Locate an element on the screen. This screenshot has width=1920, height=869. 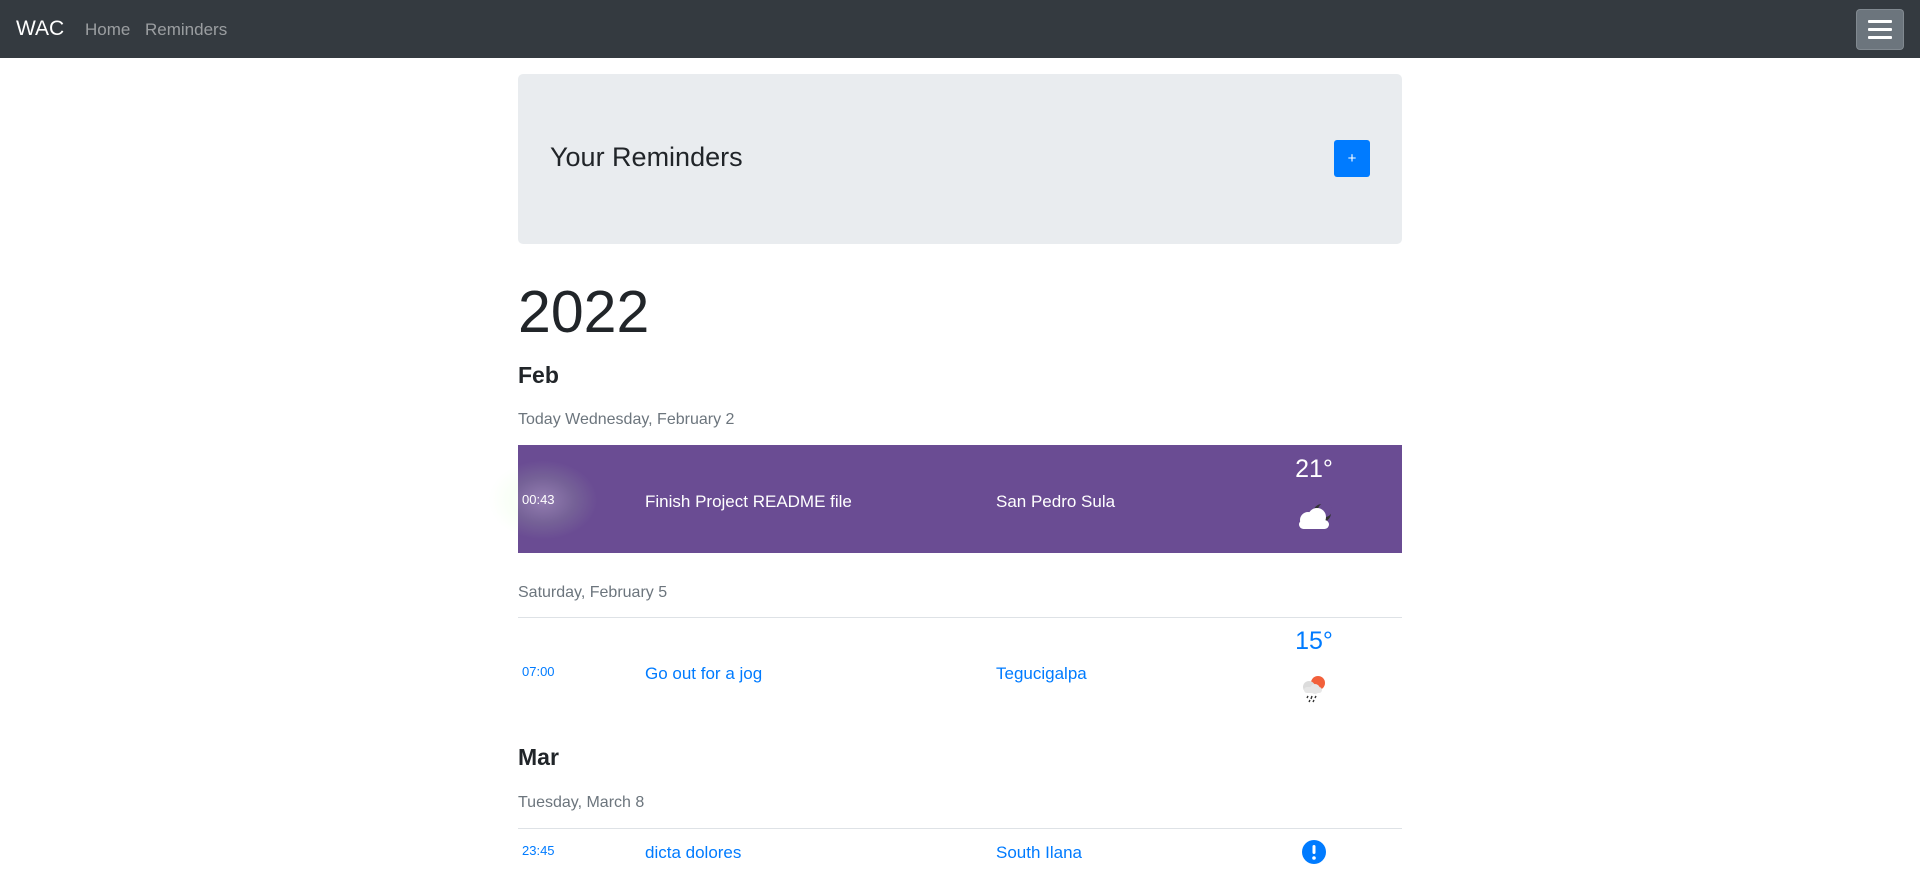
reminder-temperature: 15° is located at coordinates (1314, 641).